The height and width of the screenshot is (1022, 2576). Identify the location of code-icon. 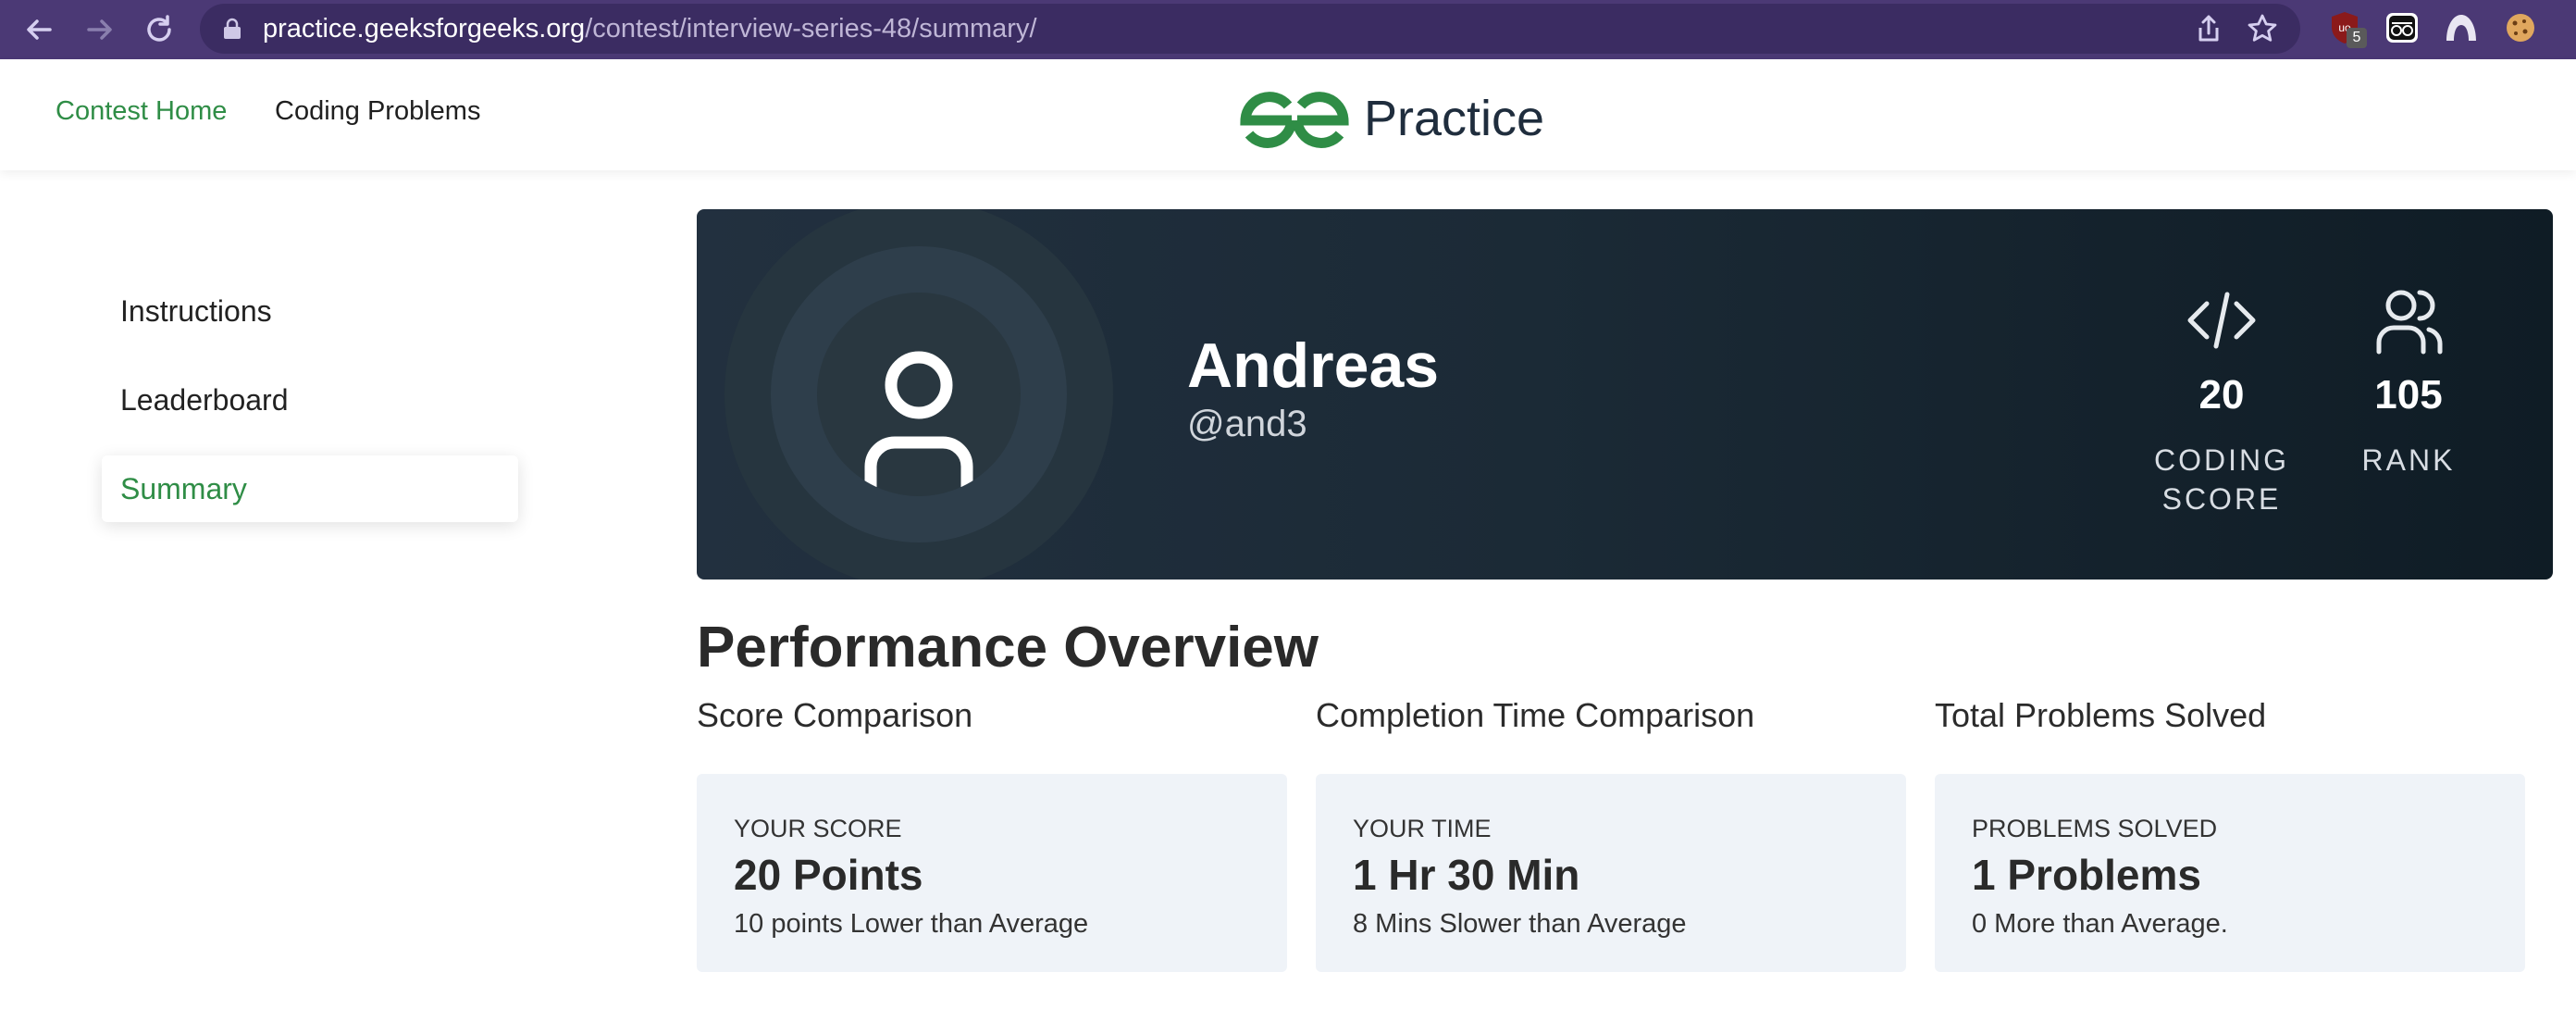
(2222, 320).